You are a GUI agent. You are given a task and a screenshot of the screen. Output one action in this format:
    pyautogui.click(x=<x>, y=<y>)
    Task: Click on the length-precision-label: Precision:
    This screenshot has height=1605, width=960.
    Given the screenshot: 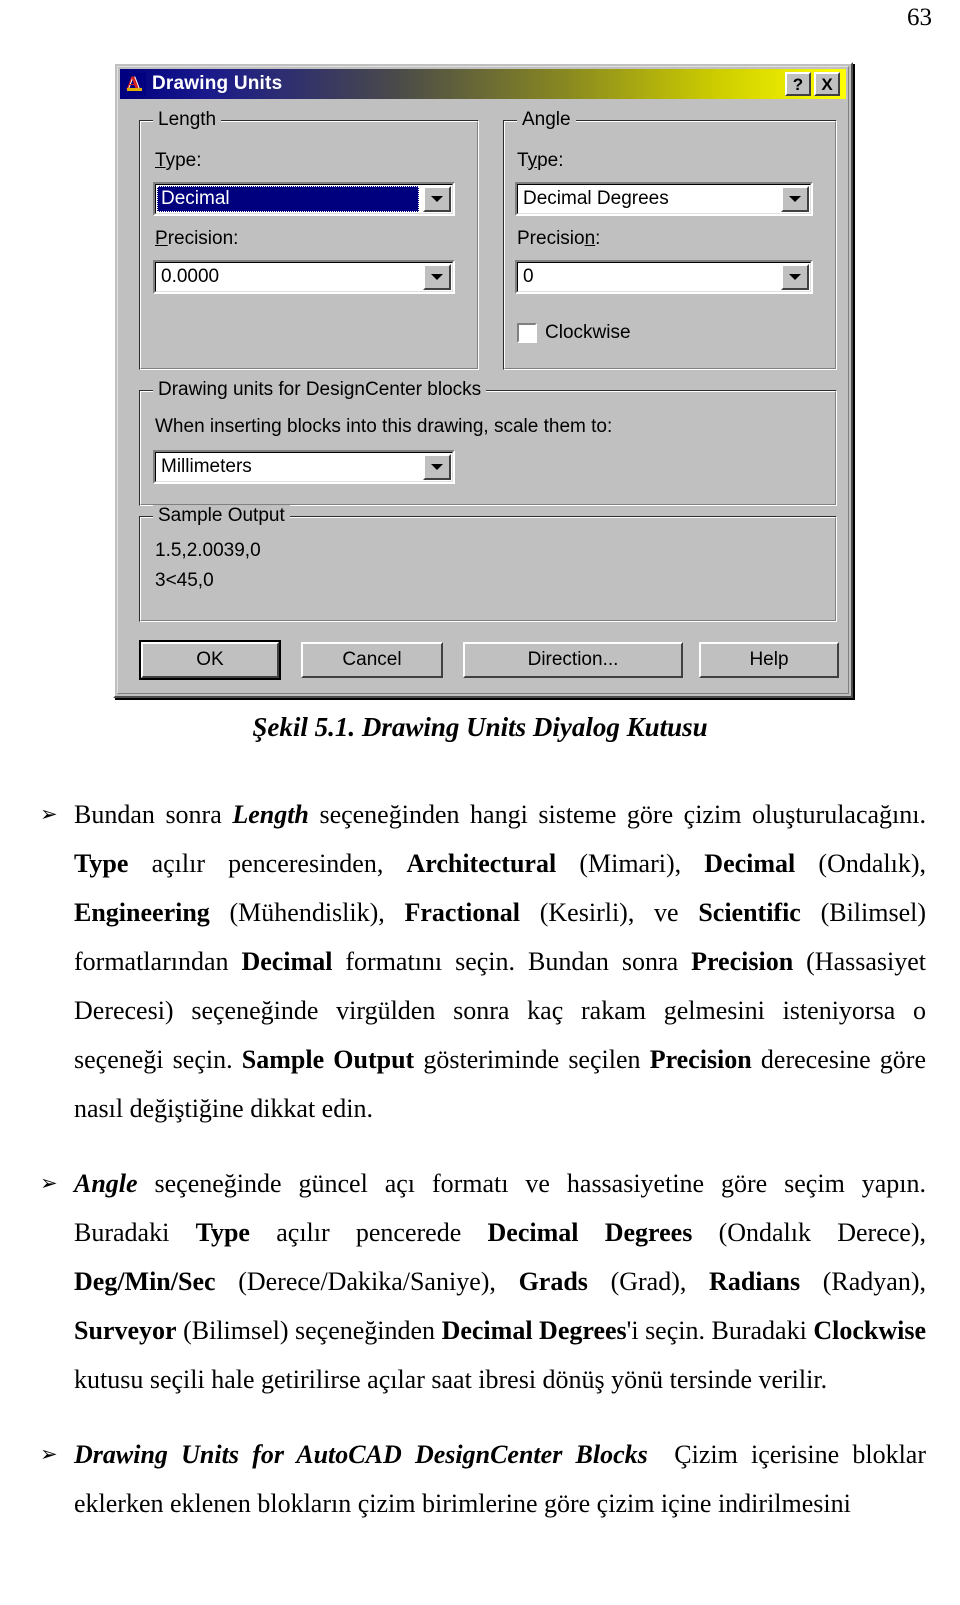 What is the action you would take?
    pyautogui.click(x=197, y=238)
    